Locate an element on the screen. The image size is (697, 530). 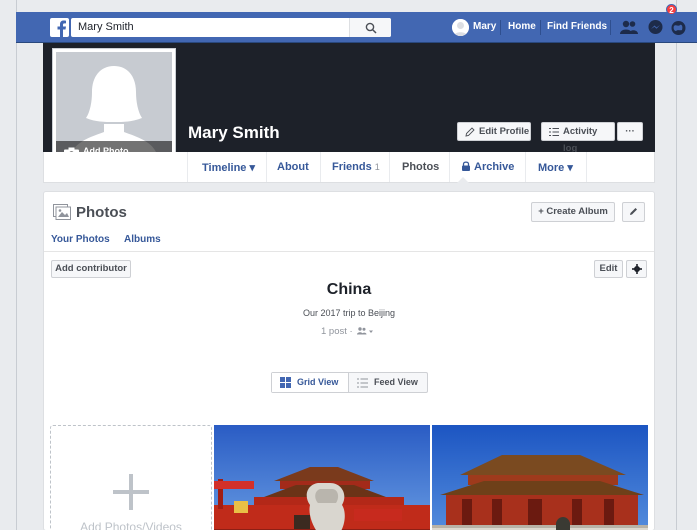
tab-about: About is located at coordinates (293, 167).